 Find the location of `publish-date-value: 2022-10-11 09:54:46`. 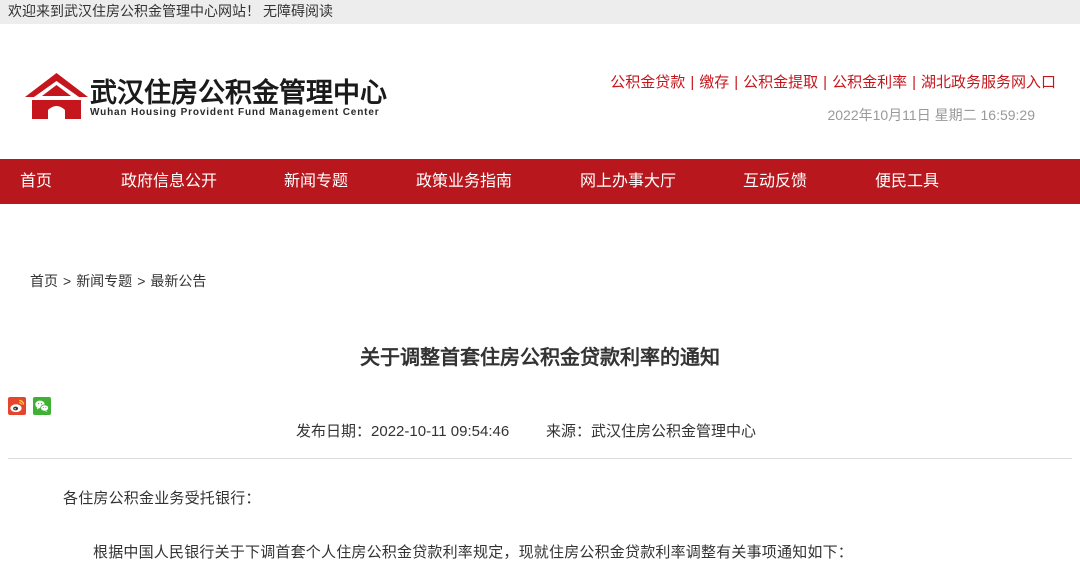

publish-date-value: 2022-10-11 09:54:46 is located at coordinates (440, 431).